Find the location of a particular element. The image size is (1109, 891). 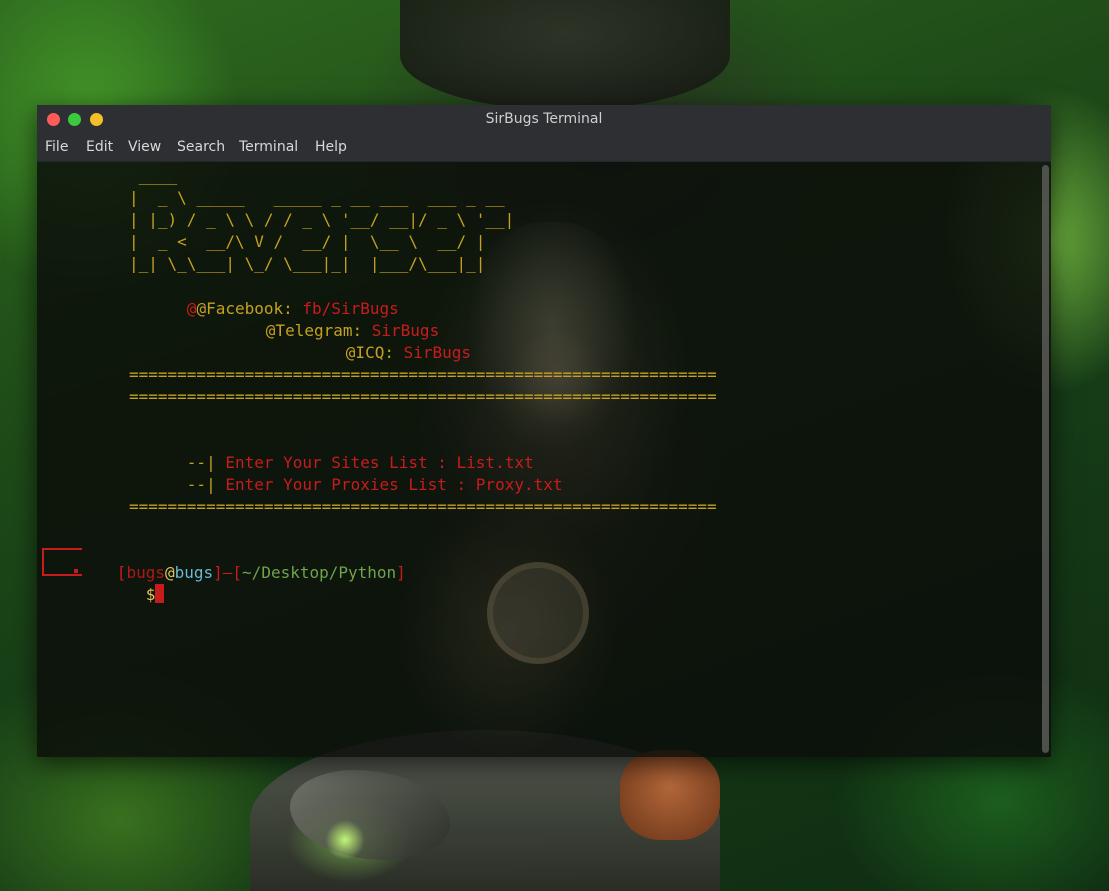

icq-value: SirBugs is located at coordinates (437, 352).